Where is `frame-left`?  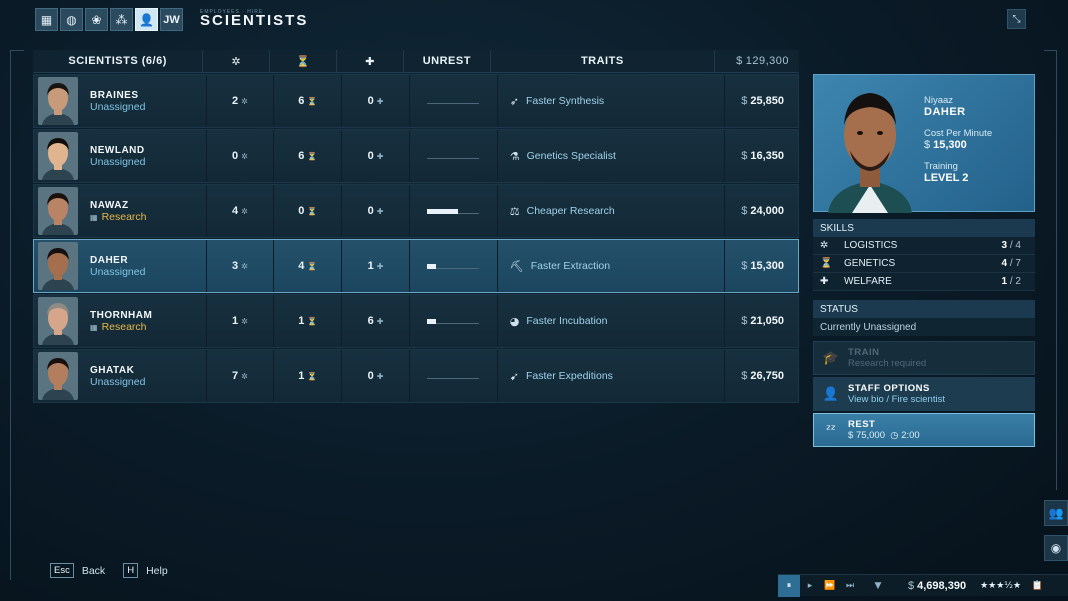
frame-left is located at coordinates (10, 315).